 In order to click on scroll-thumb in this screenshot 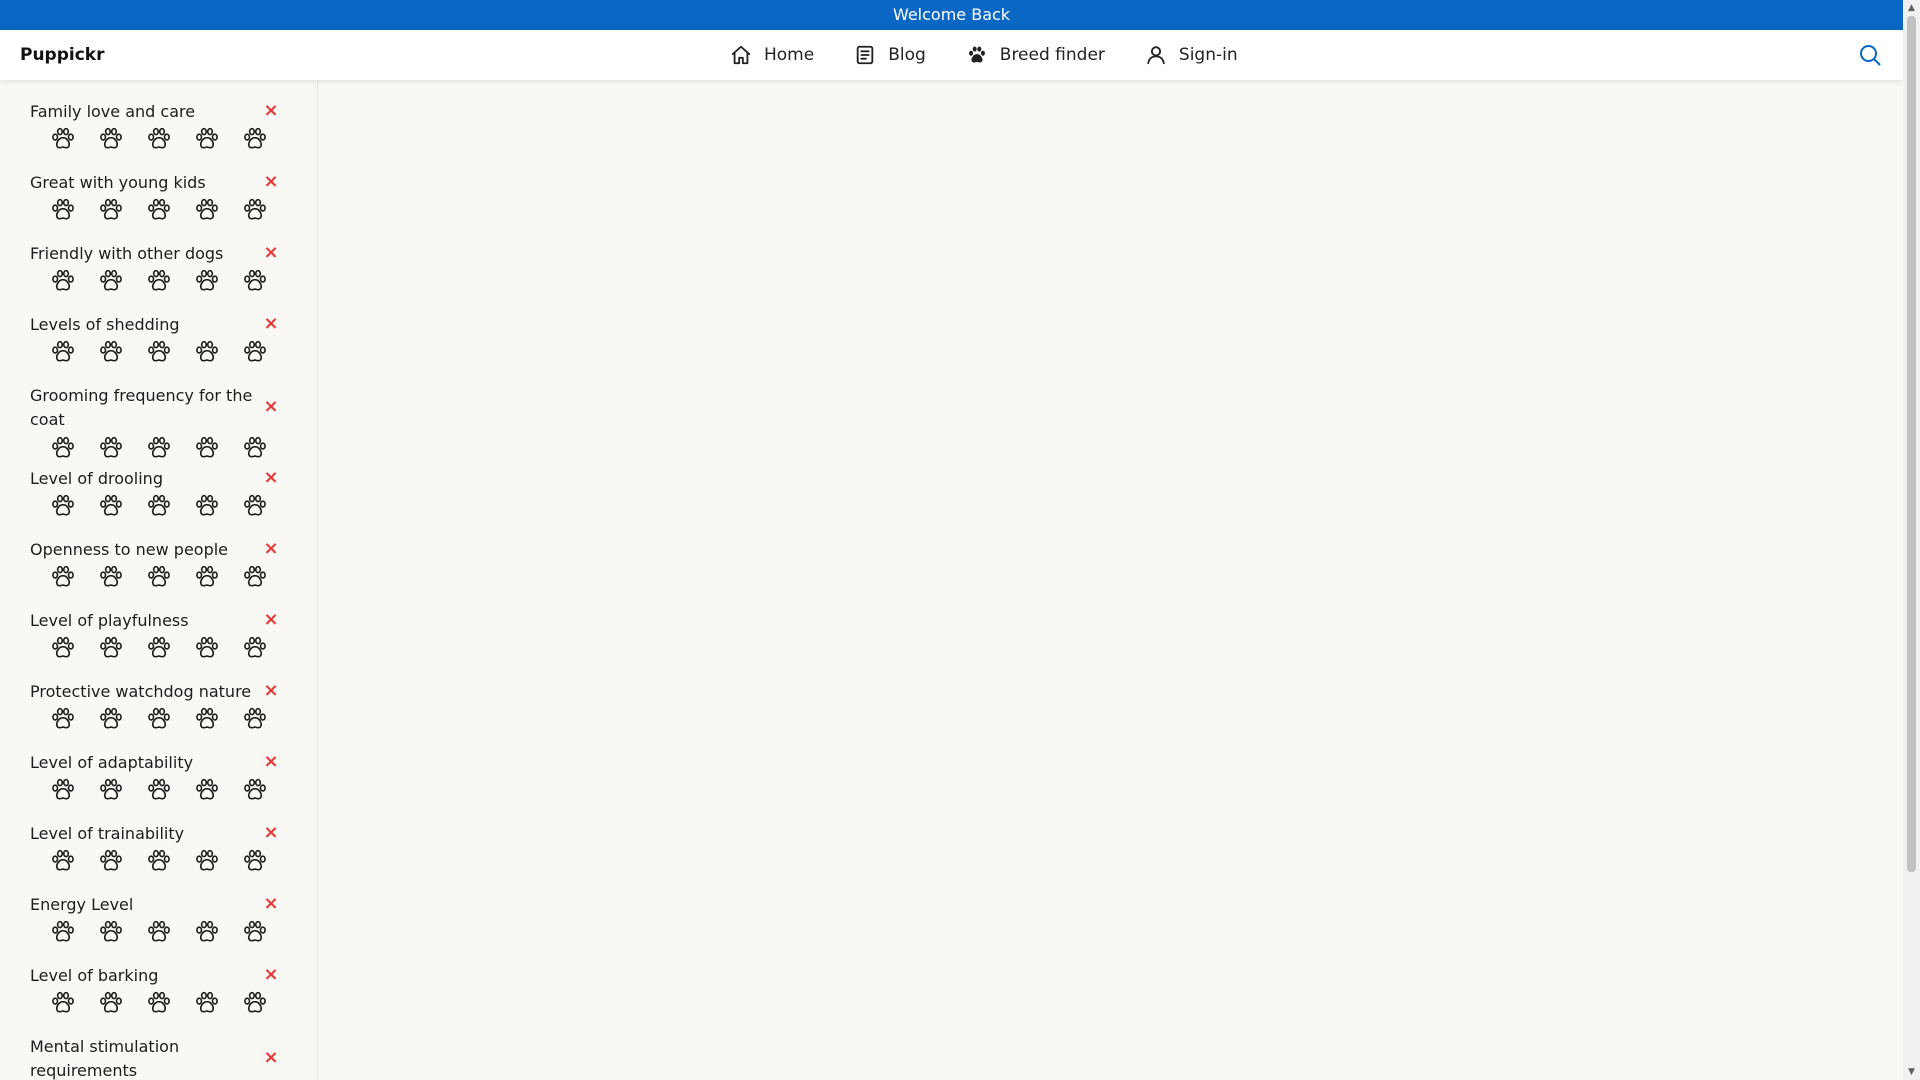, I will do `click(1911, 444)`.